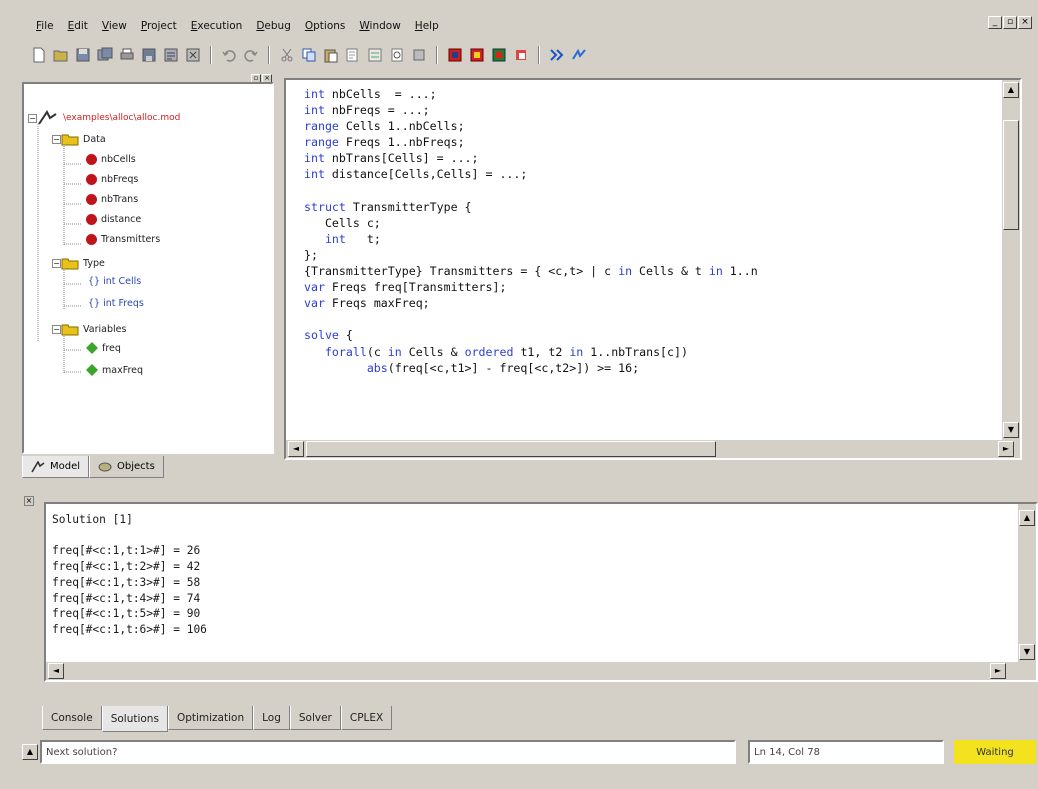  I want to click on code-line: struct TransmitterType {, so click(531, 207).